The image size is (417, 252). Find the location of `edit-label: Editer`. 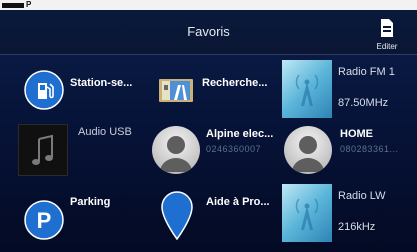

edit-label: Editer is located at coordinates (387, 46).